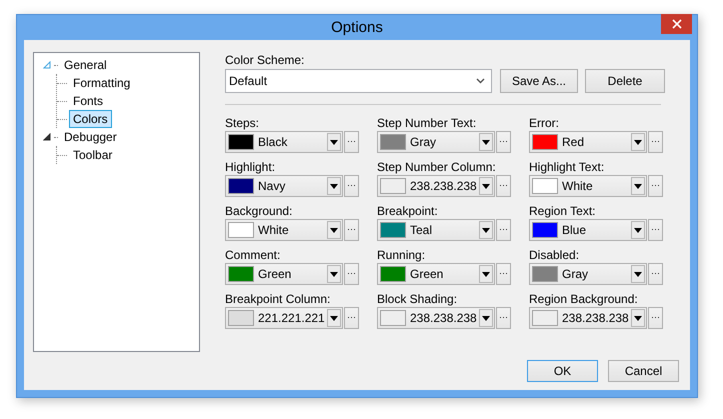  Describe the element at coordinates (437, 167) in the screenshot. I see `field-label: Step Number Column:` at that location.